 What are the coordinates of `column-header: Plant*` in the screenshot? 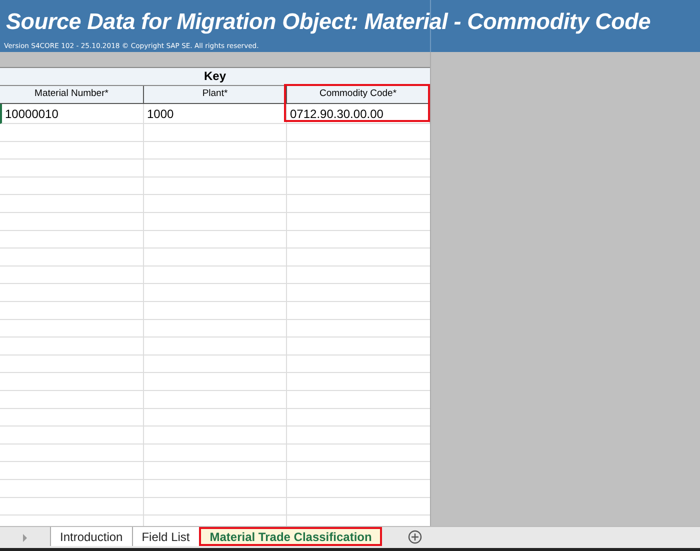 It's located at (215, 95).